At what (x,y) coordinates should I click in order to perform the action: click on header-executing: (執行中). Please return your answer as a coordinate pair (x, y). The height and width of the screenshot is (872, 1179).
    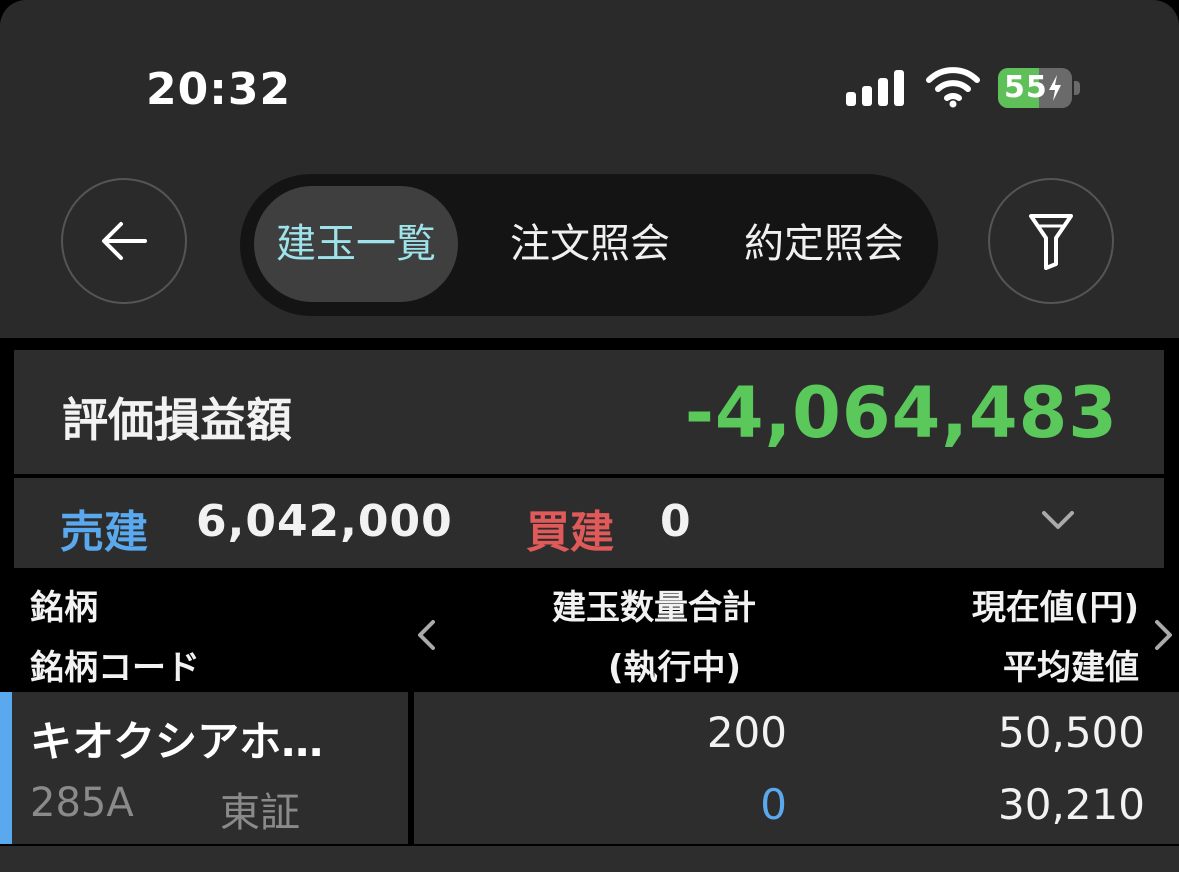
    Looking at the image, I should click on (675, 668).